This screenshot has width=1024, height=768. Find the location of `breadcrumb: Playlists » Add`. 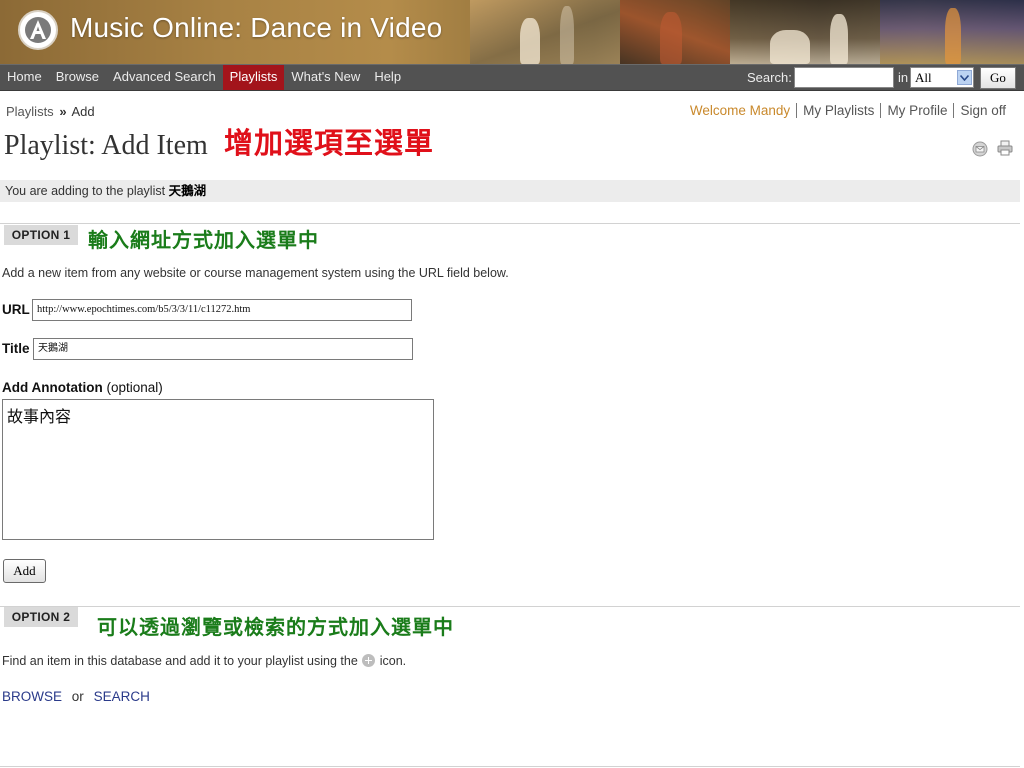

breadcrumb: Playlists » Add is located at coordinates (50, 111).